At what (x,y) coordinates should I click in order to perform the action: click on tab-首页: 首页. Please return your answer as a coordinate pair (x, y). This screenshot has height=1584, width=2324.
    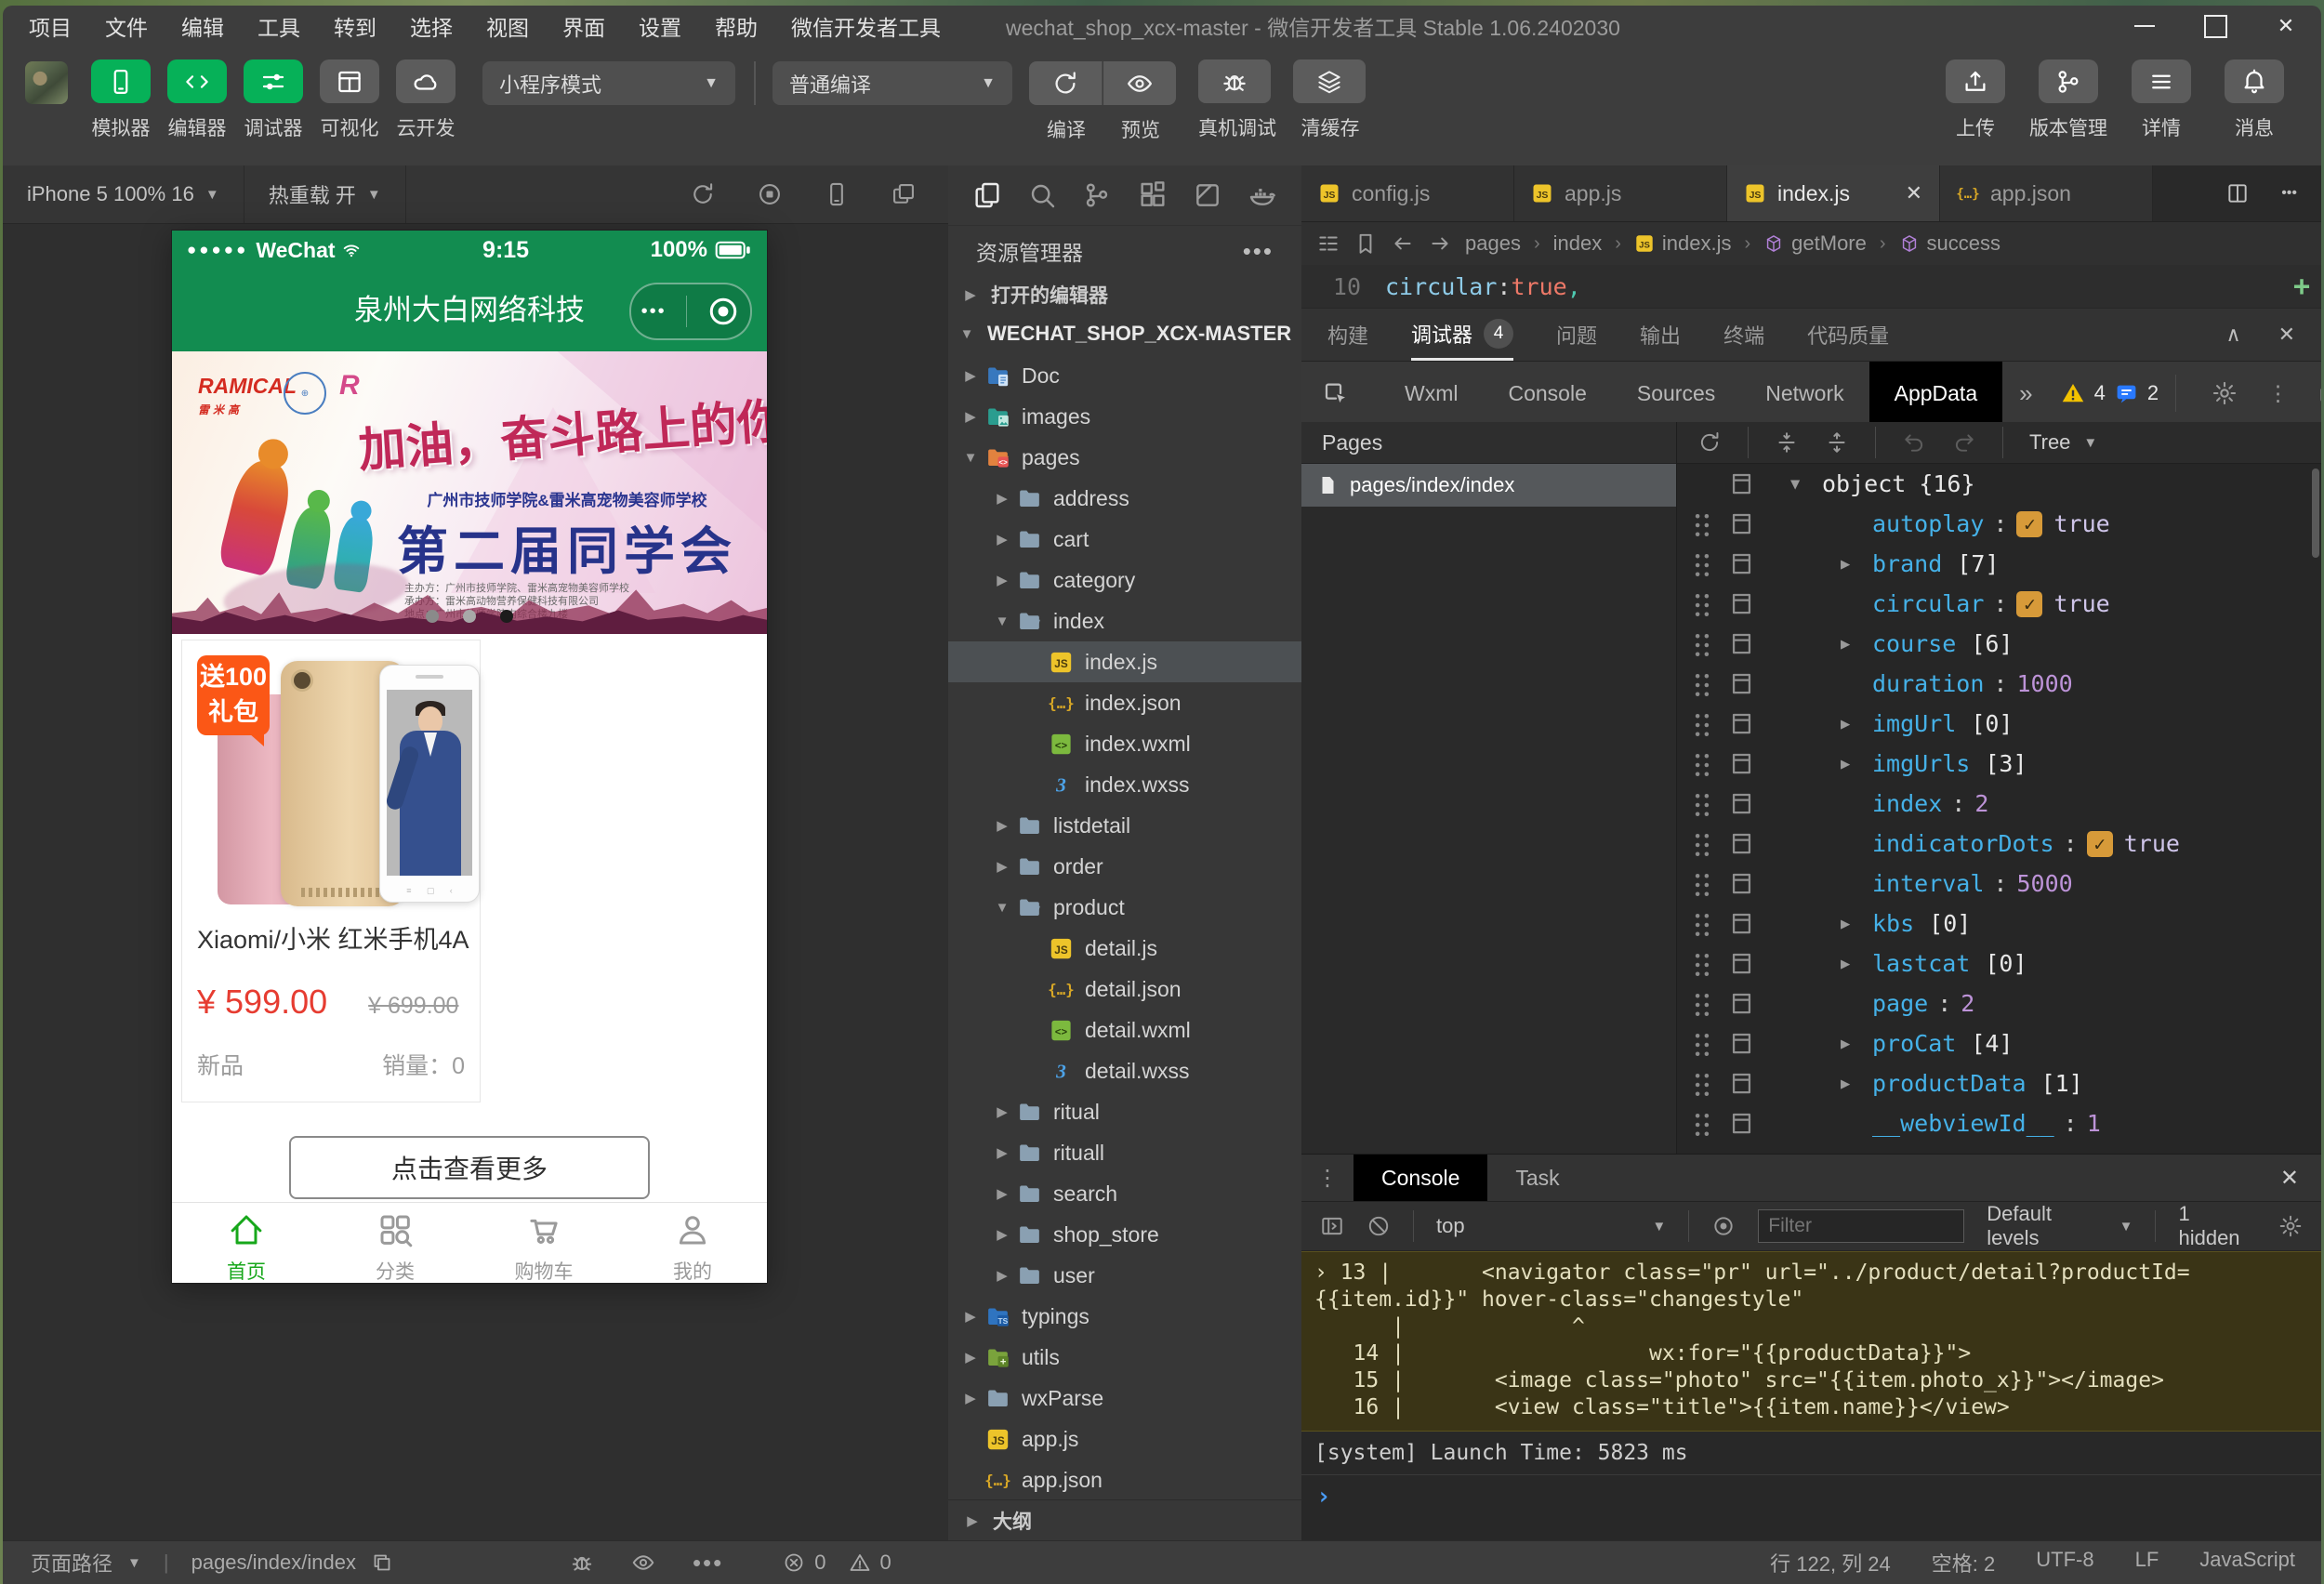
    Looking at the image, I should click on (246, 1243).